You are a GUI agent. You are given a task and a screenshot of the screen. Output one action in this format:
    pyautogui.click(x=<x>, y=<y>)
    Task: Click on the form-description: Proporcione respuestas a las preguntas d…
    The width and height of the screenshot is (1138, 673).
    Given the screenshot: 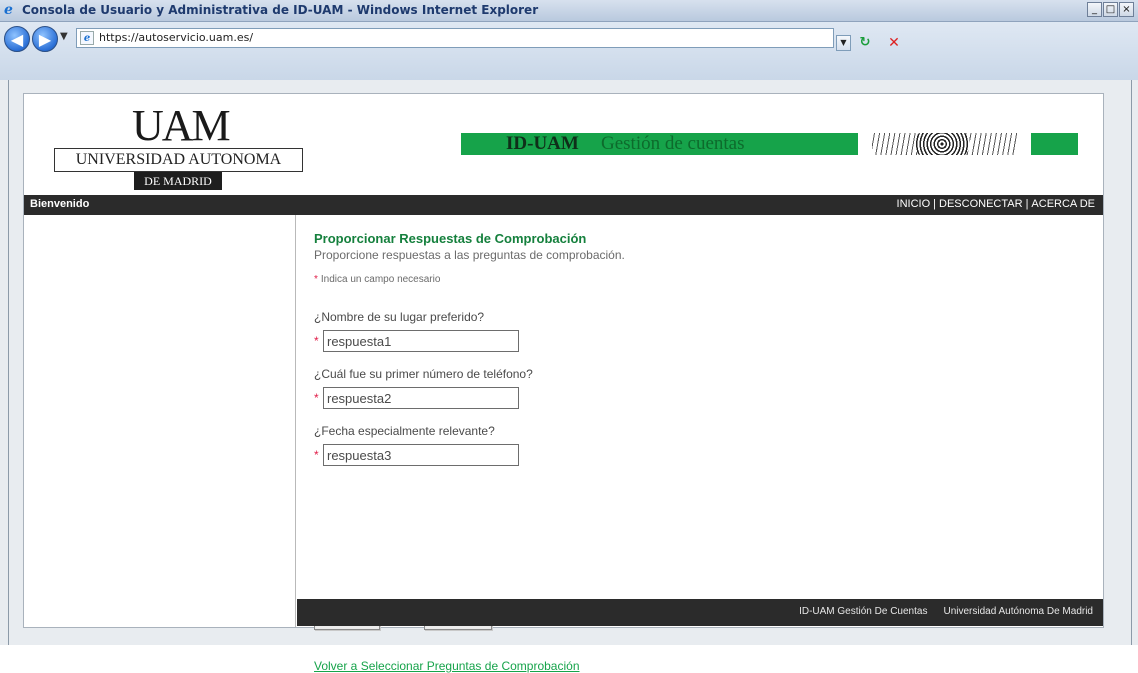 What is the action you would take?
    pyautogui.click(x=469, y=255)
    